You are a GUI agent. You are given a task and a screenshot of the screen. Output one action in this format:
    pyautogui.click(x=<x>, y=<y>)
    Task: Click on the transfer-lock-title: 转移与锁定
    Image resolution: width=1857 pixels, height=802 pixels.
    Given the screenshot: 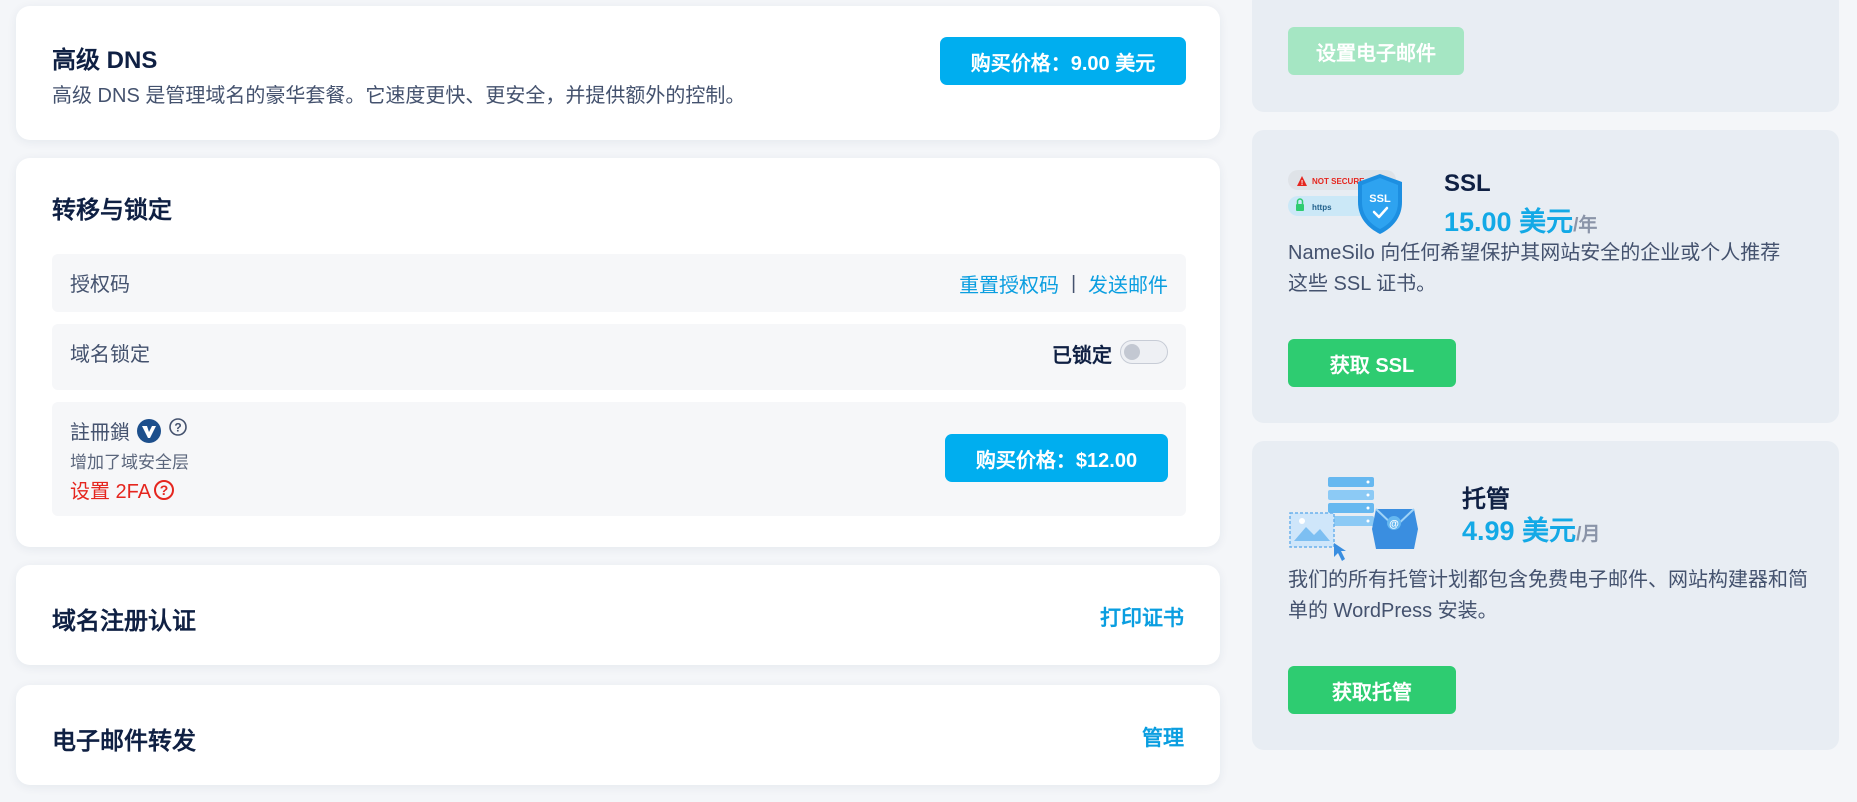 What is the action you would take?
    pyautogui.click(x=112, y=210)
    